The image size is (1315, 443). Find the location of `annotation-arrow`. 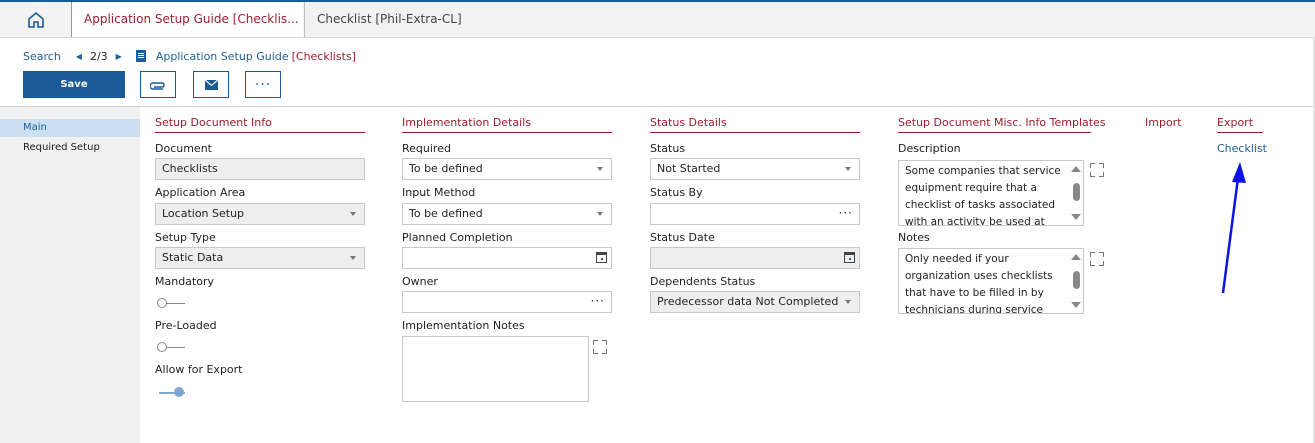

annotation-arrow is located at coordinates (1233, 228).